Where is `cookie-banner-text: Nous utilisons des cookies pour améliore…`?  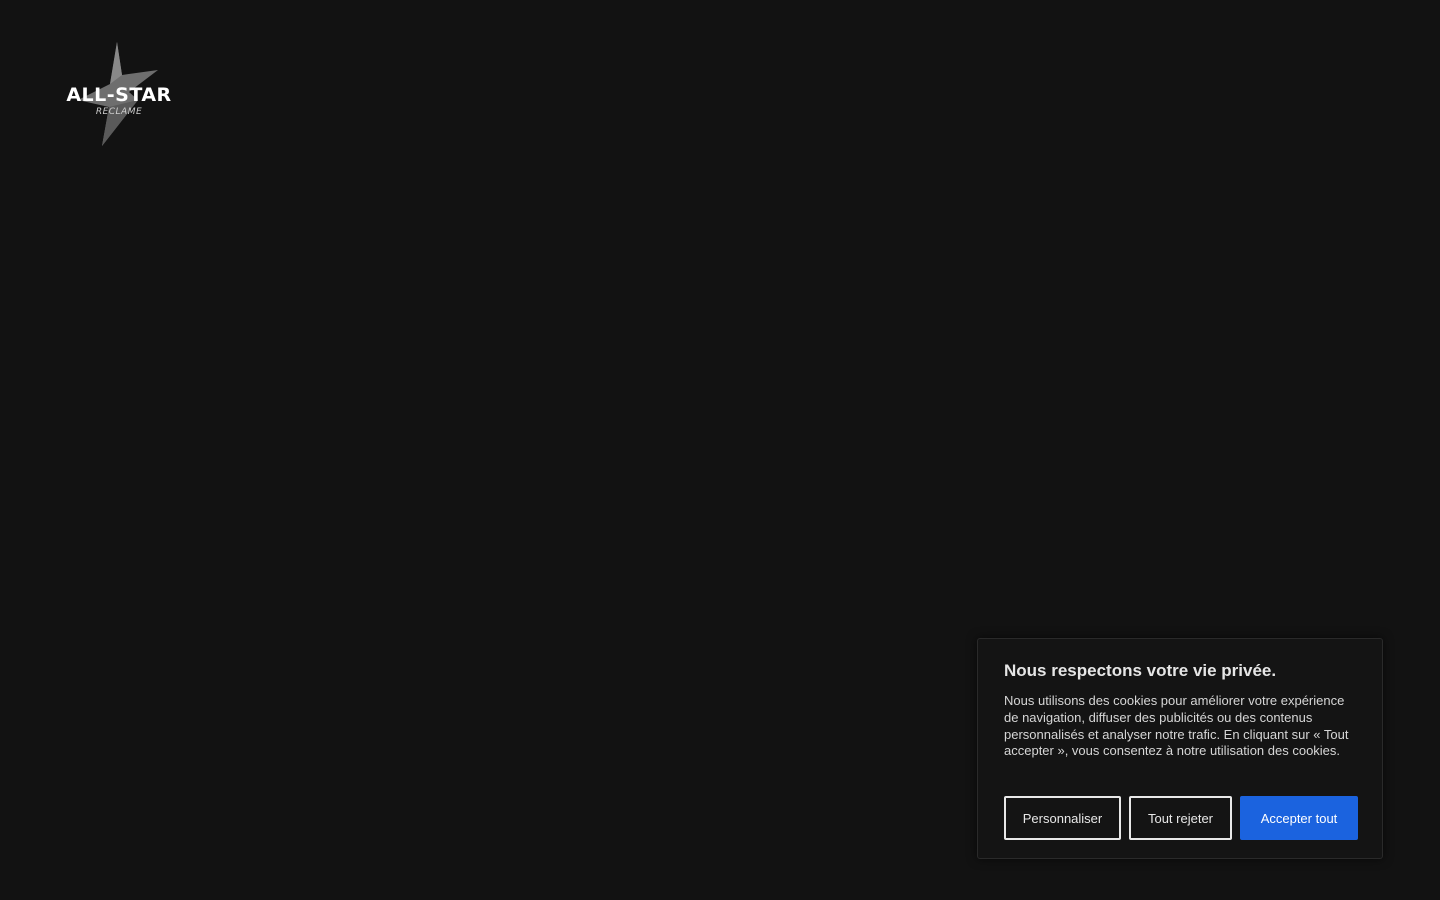
cookie-banner-text: Nous utilisons des cookies pour améliore… is located at coordinates (1176, 726).